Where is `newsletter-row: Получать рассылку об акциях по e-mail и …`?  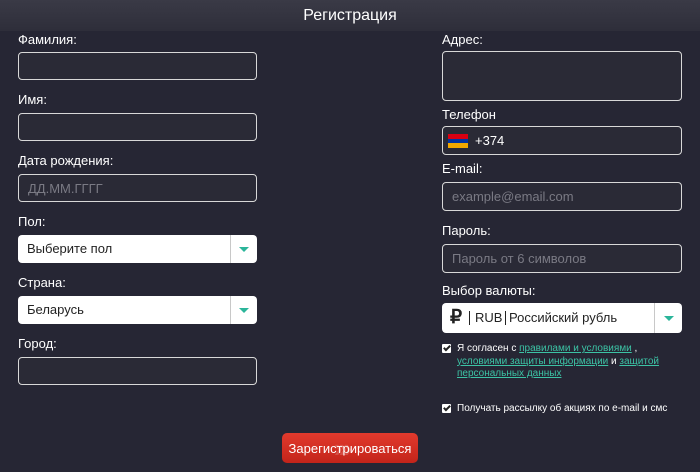
newsletter-row: Получать рассылку об акциях по e-mail и … is located at coordinates (562, 409).